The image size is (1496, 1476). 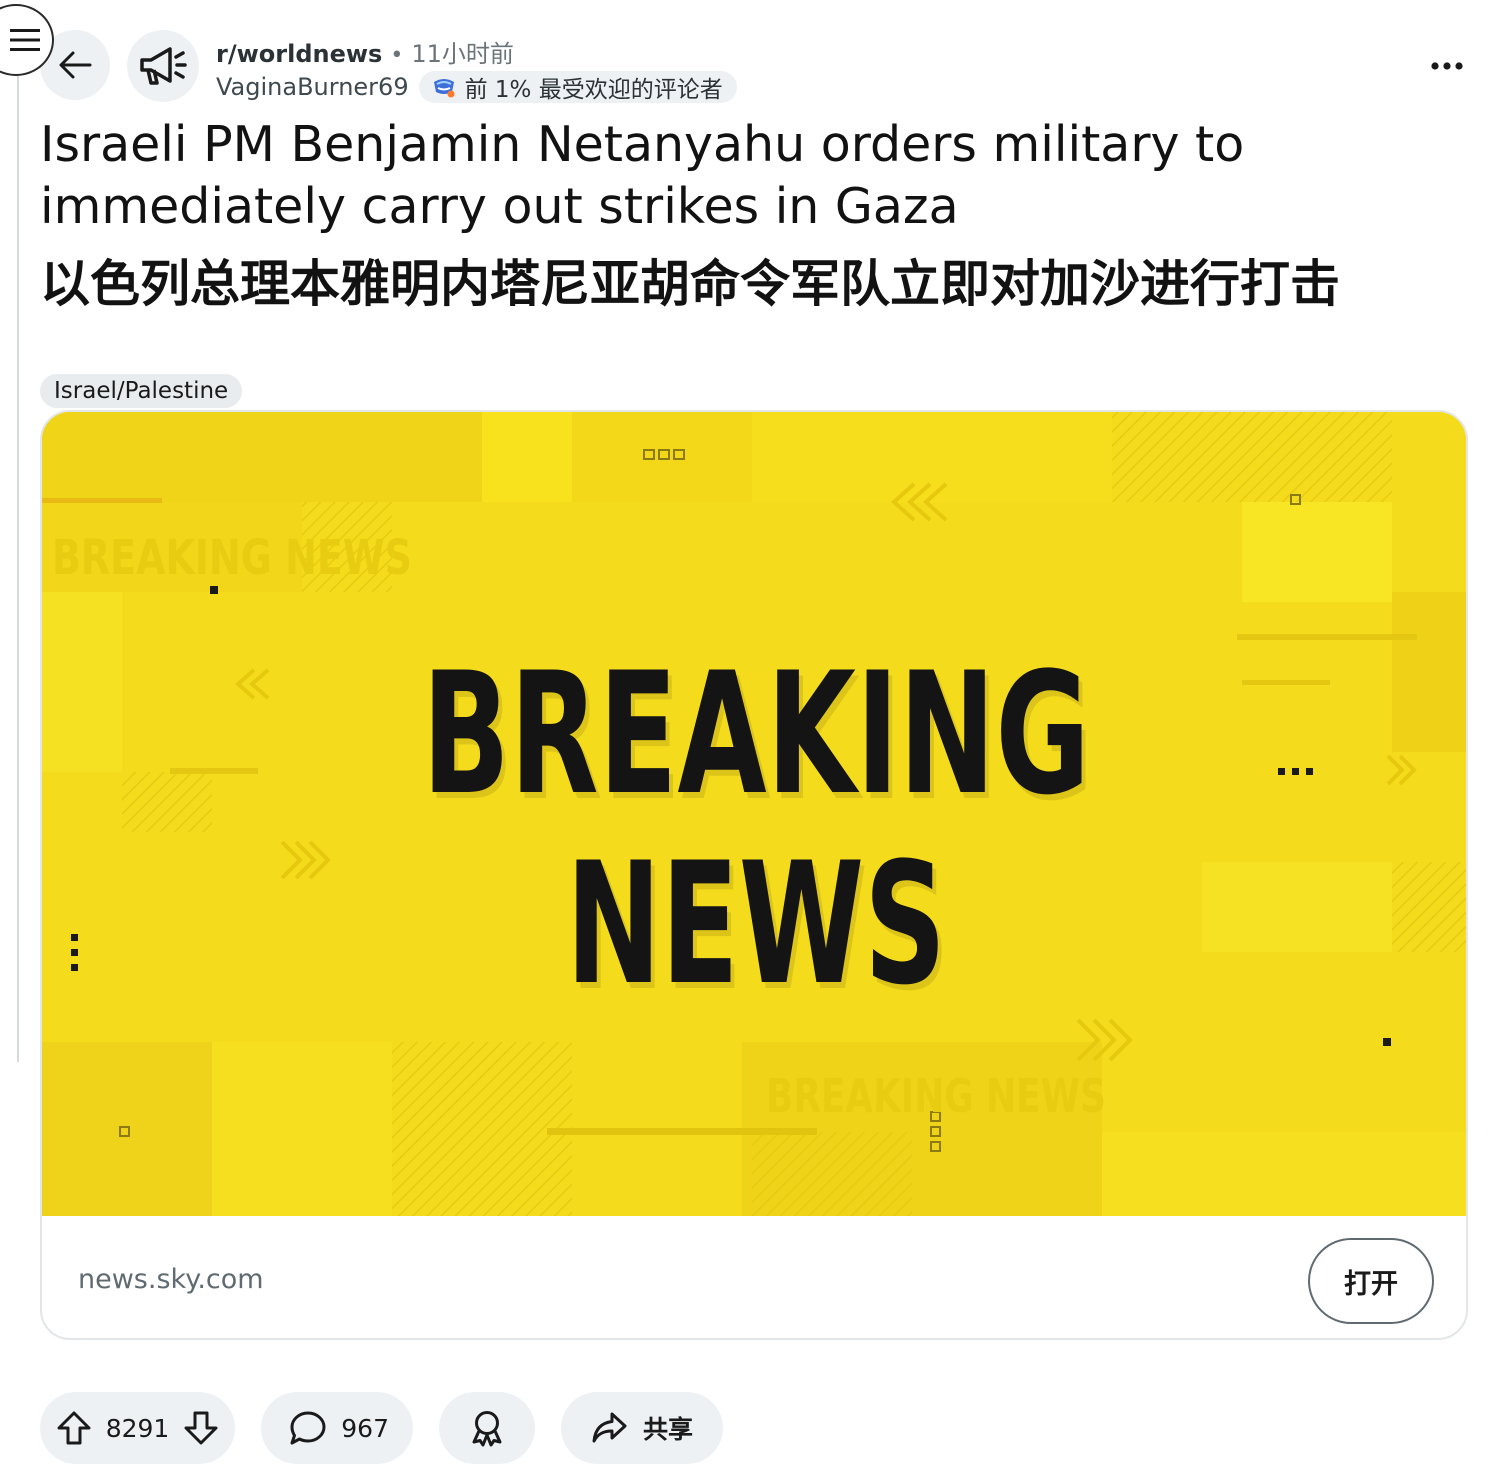 I want to click on thread-rail, so click(x=18, y=569).